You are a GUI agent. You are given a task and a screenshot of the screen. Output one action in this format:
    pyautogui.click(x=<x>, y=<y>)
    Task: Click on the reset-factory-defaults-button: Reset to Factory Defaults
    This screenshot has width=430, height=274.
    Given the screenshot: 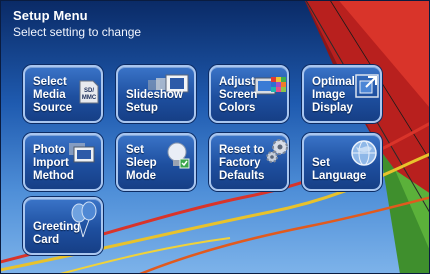 What is the action you would take?
    pyautogui.click(x=249, y=162)
    